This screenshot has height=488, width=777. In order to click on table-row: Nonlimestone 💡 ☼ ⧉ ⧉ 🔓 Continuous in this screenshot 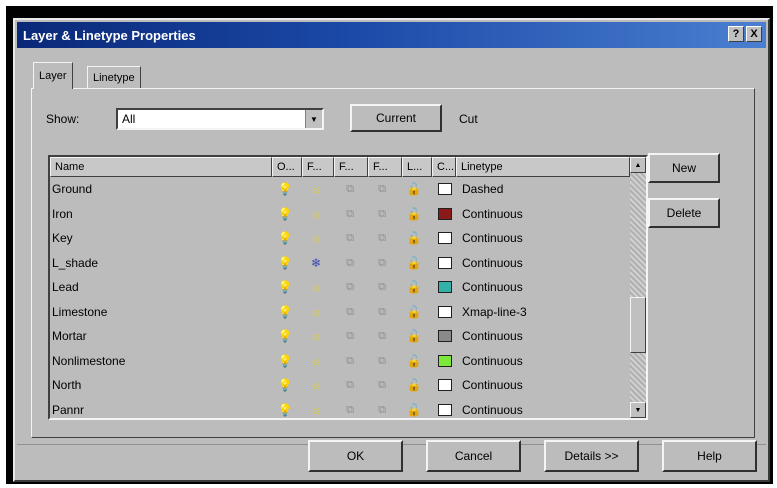, I will do `click(340, 361)`.